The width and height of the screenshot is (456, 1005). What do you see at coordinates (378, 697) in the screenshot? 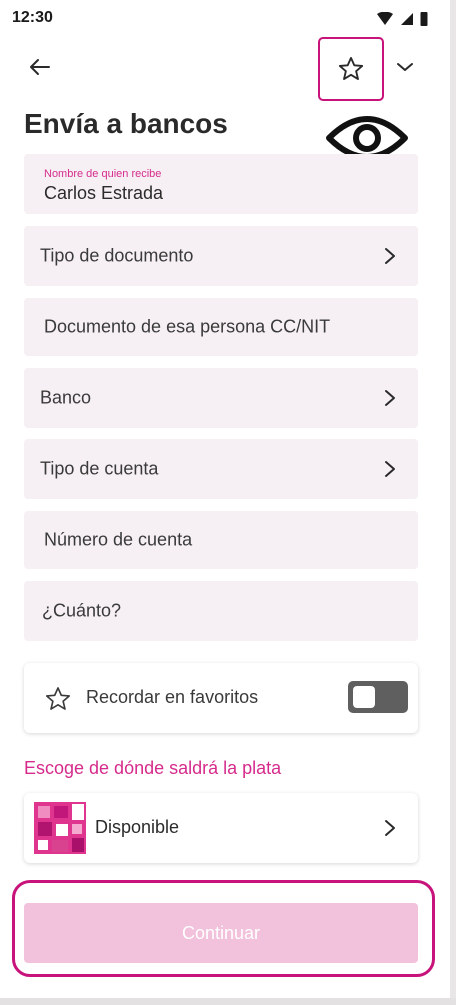
I see `remember-favorites-toggle` at bounding box center [378, 697].